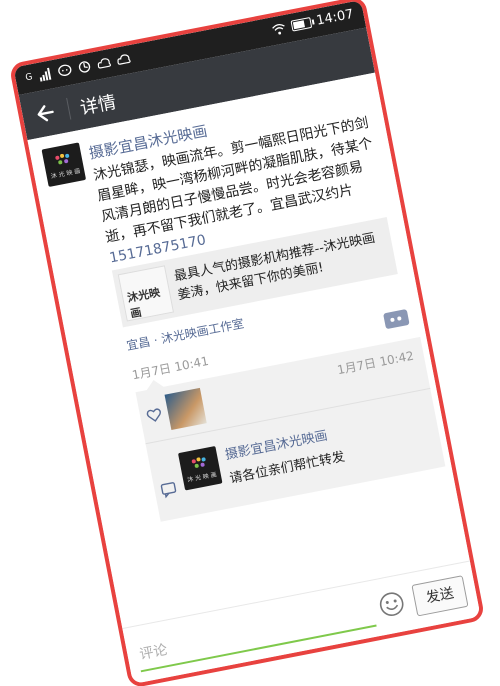  What do you see at coordinates (440, 596) in the screenshot?
I see `send-button: 发送` at bounding box center [440, 596].